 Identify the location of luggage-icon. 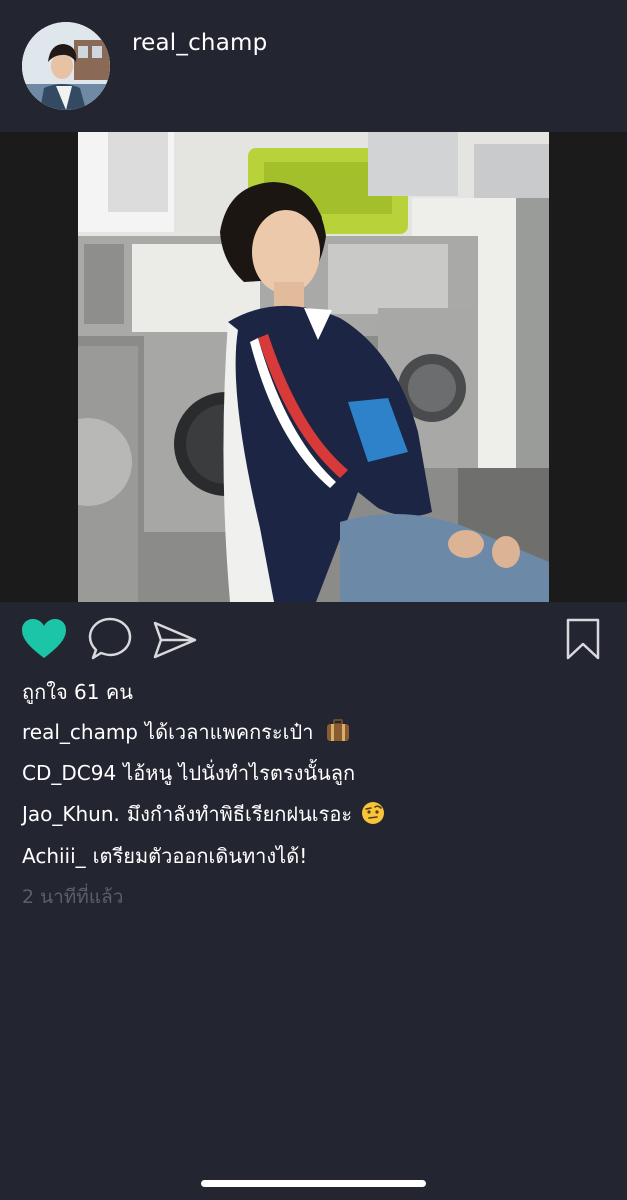
(338, 733).